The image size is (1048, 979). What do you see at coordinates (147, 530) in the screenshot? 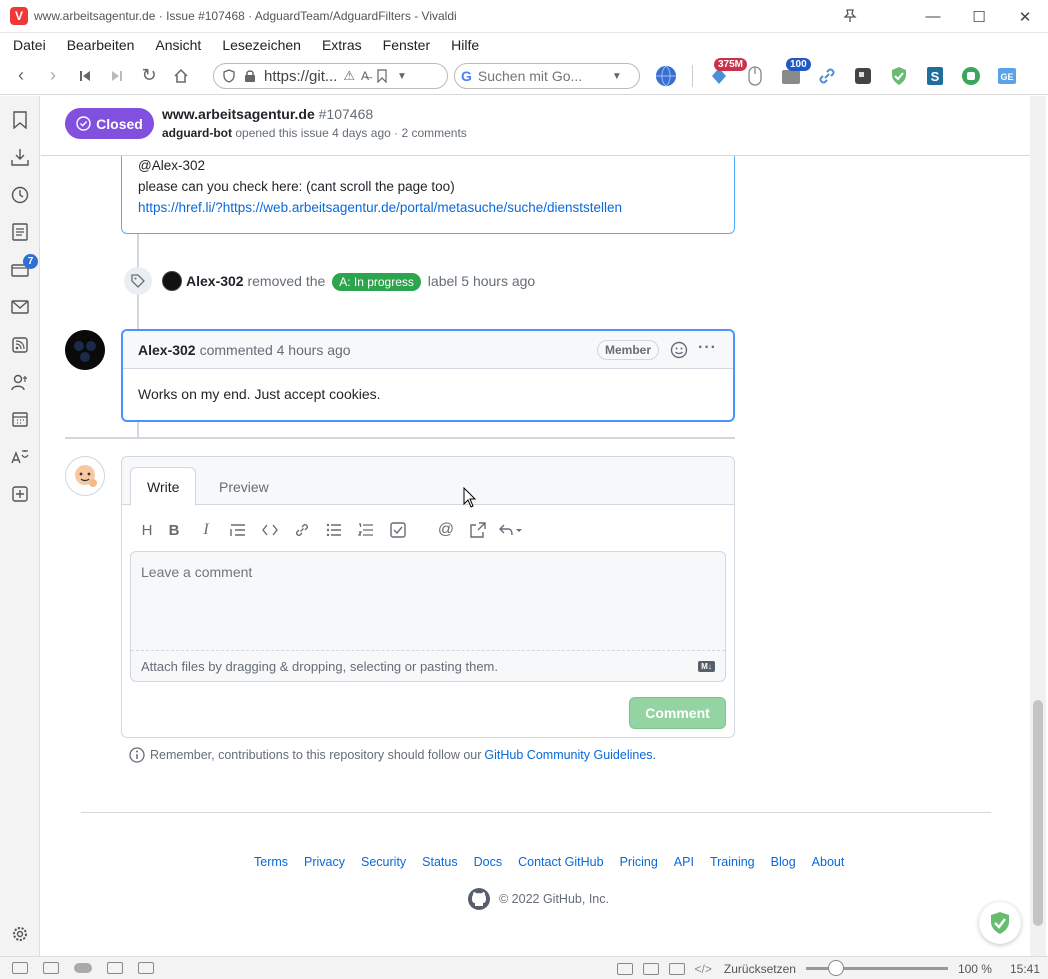
I see `heading-icon: H` at bounding box center [147, 530].